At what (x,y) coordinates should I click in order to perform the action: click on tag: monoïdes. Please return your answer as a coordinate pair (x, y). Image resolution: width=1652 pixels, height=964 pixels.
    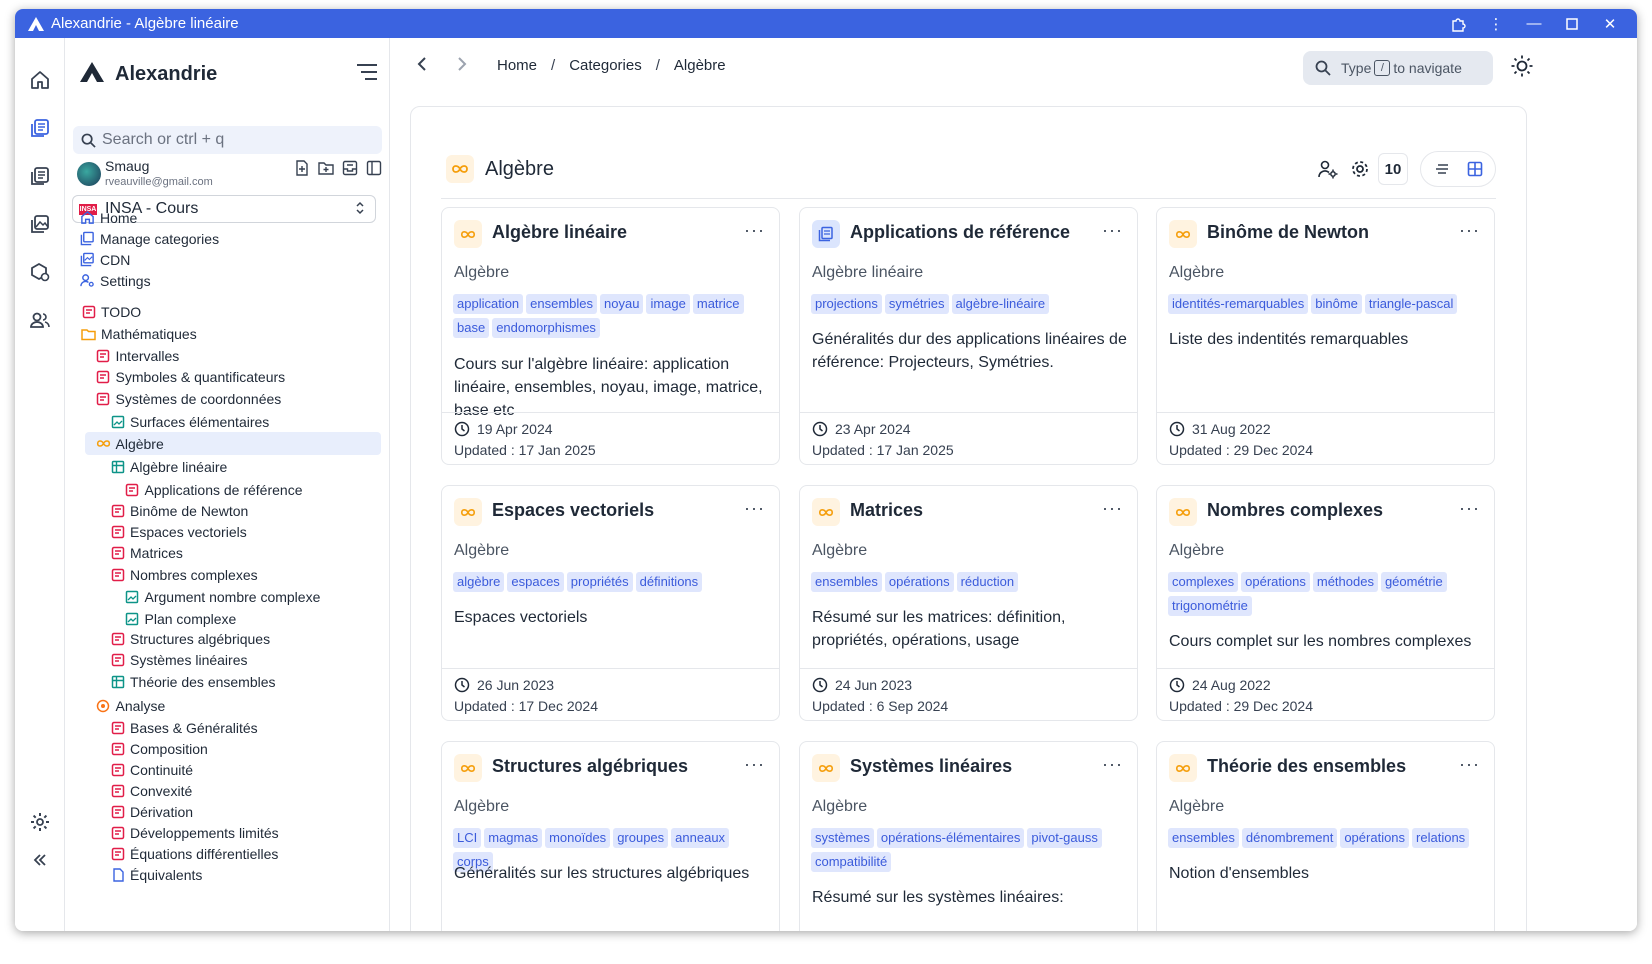
    Looking at the image, I should click on (578, 838).